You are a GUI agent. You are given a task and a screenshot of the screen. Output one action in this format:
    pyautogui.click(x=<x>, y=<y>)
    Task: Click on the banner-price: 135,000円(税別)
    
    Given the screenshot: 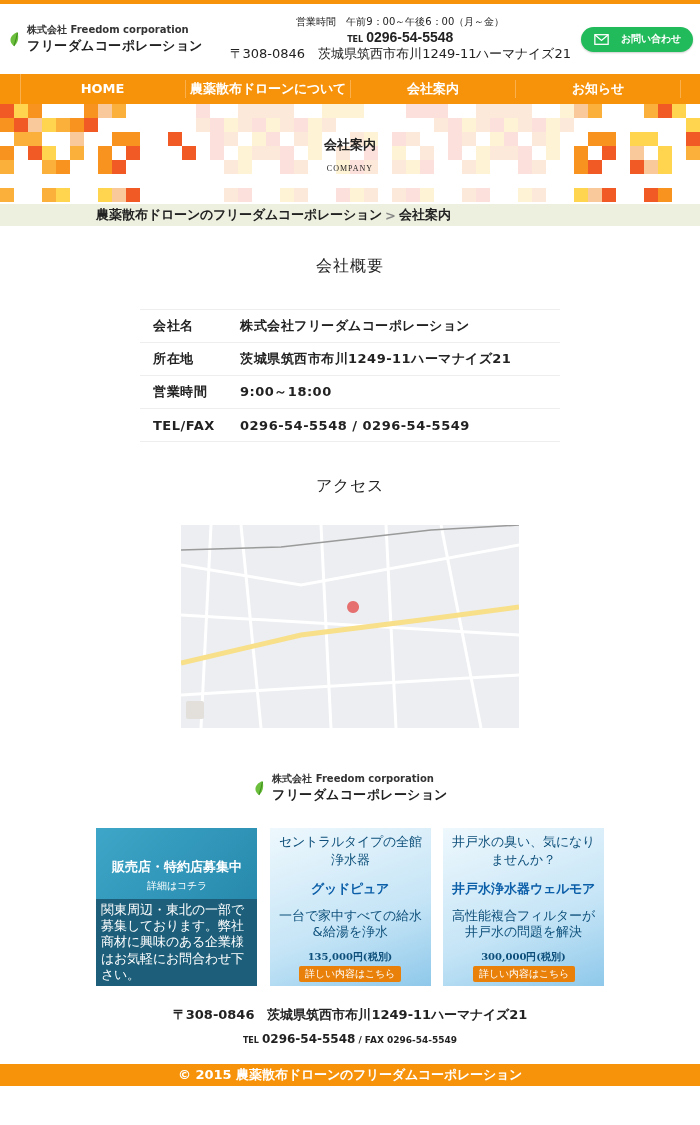 What is the action you would take?
    pyautogui.click(x=350, y=956)
    